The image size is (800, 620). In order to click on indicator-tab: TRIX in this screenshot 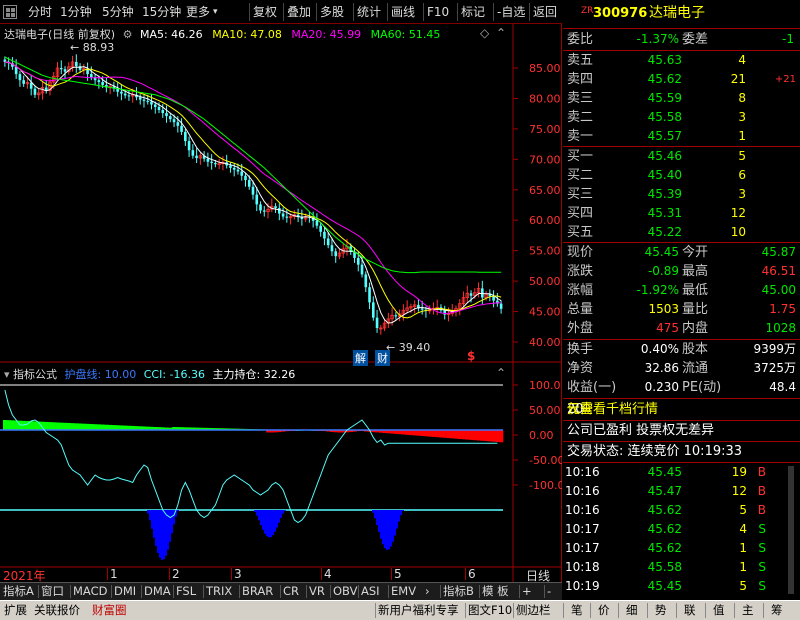, I will do `click(219, 591)`.